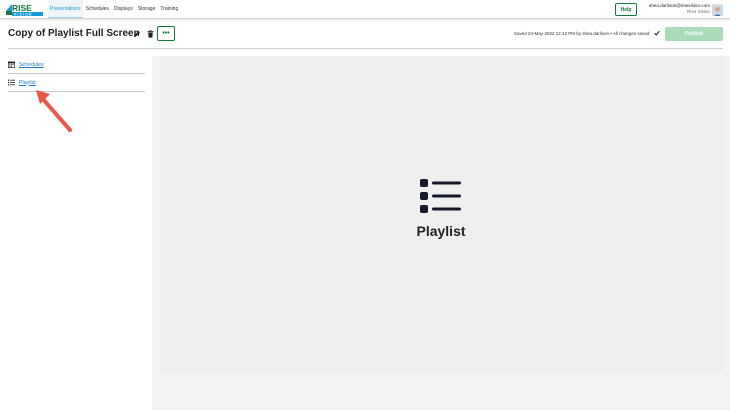 The width and height of the screenshot is (730, 410). Describe the element at coordinates (76, 83) in the screenshot. I see `sidebar-item-playlist: Playlist` at that location.